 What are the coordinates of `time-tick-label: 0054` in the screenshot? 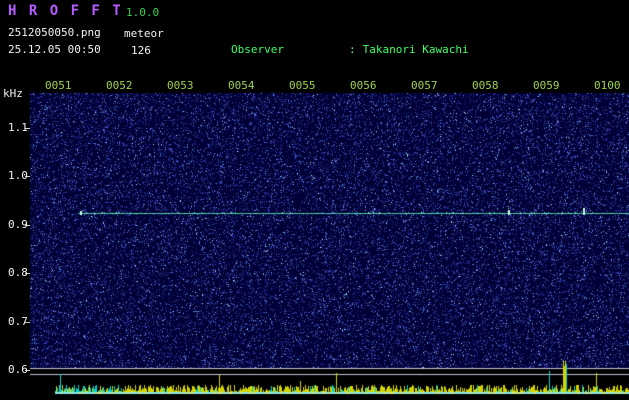 It's located at (241, 85).